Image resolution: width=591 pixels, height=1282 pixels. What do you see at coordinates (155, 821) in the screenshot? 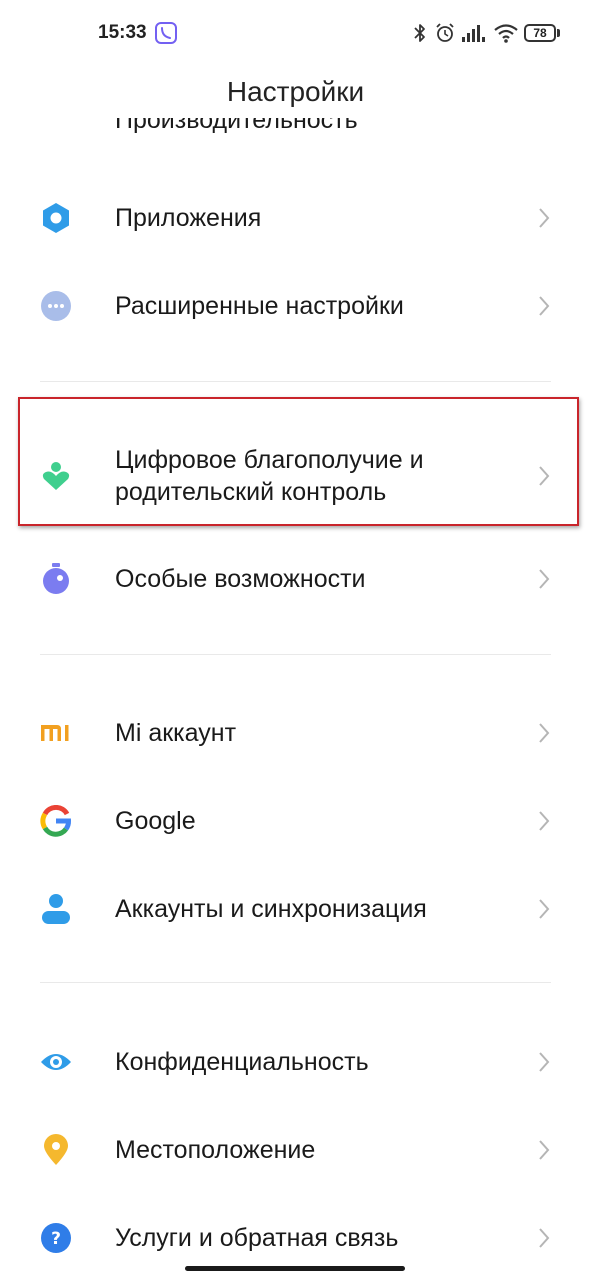
I see `settings-item-label: Google` at bounding box center [155, 821].